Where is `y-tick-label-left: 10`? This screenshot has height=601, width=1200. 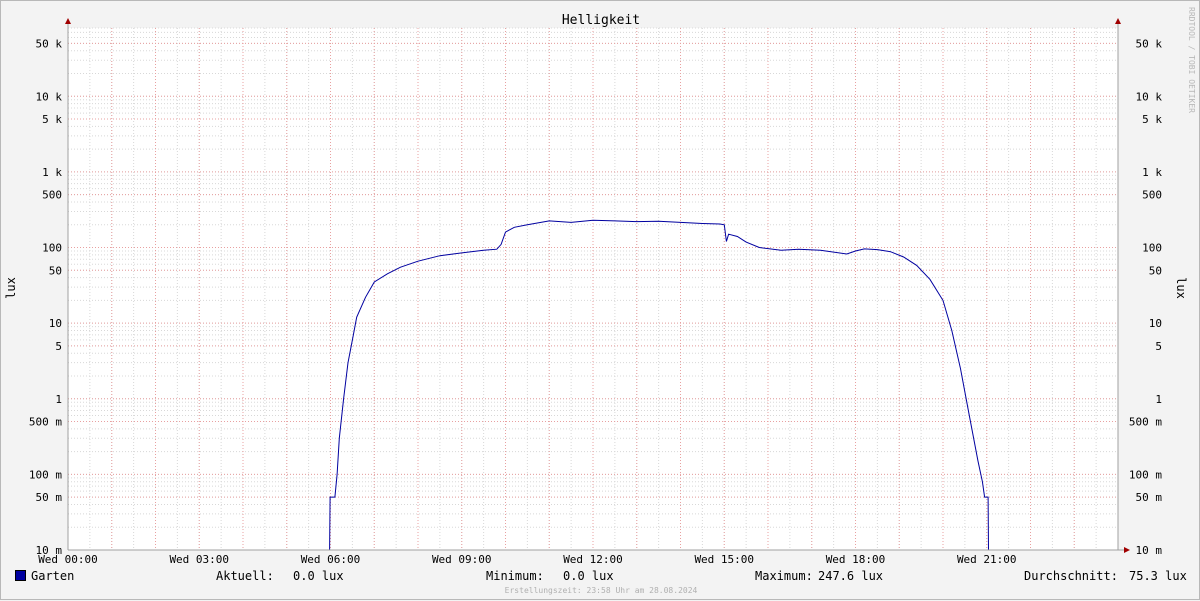 y-tick-label-left: 10 is located at coordinates (55, 323).